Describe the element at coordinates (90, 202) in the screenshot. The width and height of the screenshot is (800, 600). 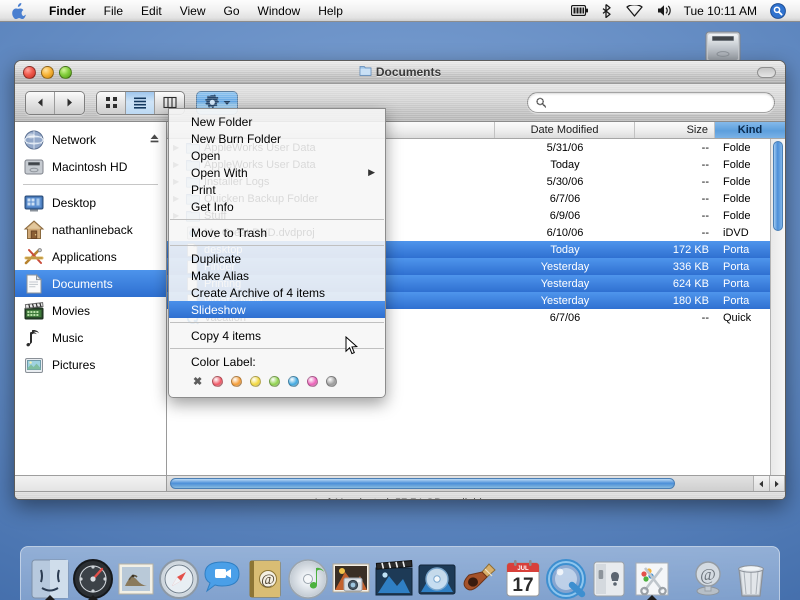
I see `sidebar-item-desktop: Desktop` at that location.